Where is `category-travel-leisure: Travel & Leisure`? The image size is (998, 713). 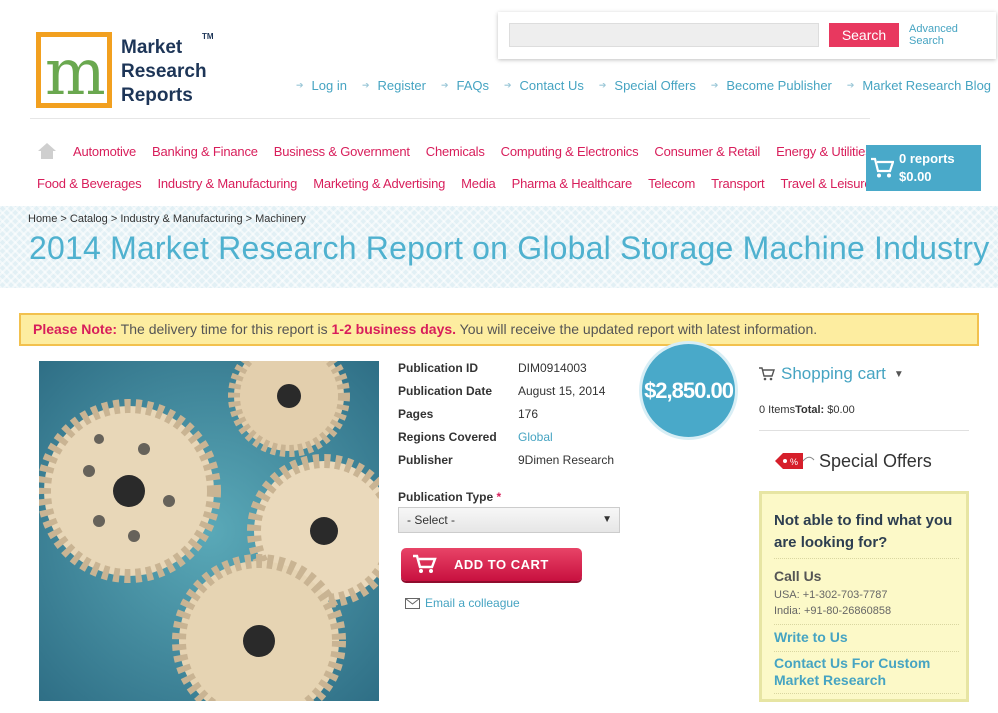 category-travel-leisure: Travel & Leisure is located at coordinates (825, 185).